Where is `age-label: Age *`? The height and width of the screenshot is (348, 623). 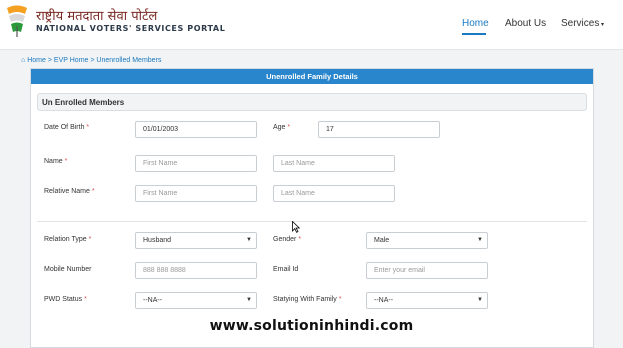 age-label: Age * is located at coordinates (282, 127).